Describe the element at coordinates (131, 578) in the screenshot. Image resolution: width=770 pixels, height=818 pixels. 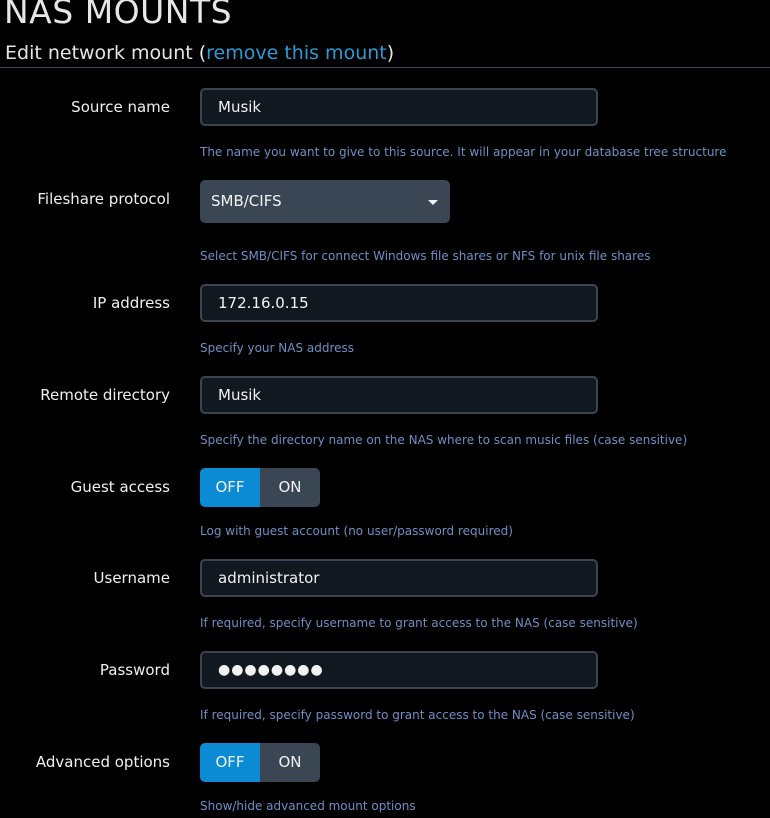
I see `username-label: Username` at that location.